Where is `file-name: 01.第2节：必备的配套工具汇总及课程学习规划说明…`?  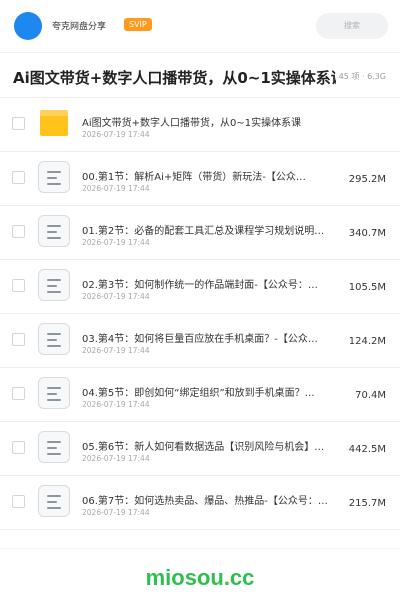 file-name: 01.第2节：必备的配套工具汇总及课程学习规划说明… is located at coordinates (215, 229).